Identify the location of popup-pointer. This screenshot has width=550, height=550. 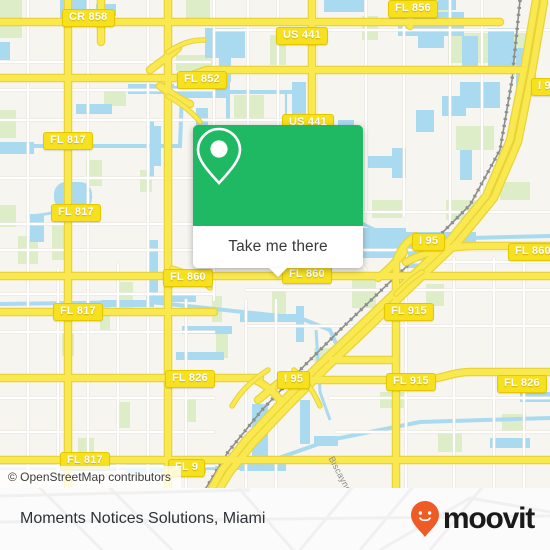
(278, 272).